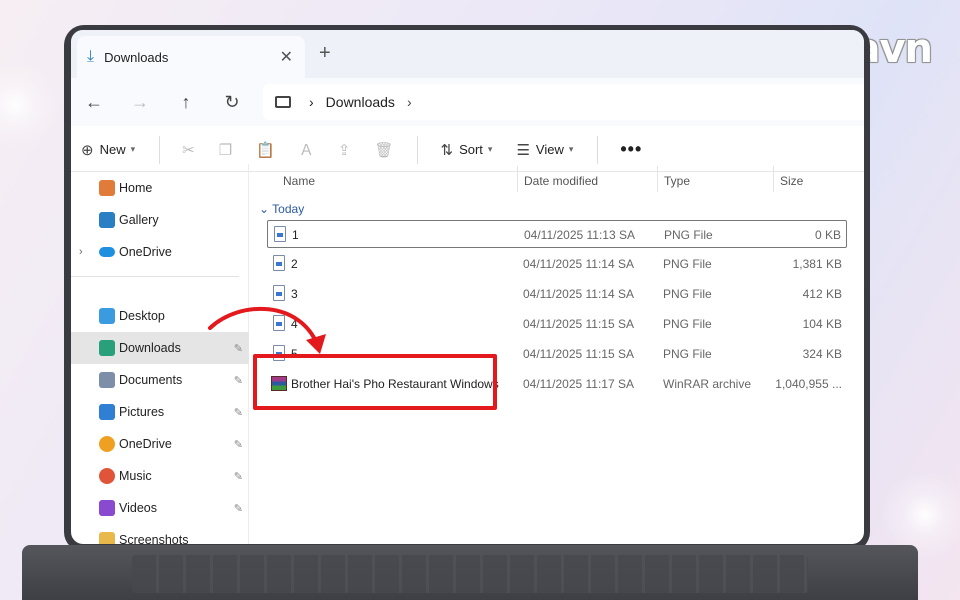  I want to click on copy-icon: ❐, so click(225, 150).